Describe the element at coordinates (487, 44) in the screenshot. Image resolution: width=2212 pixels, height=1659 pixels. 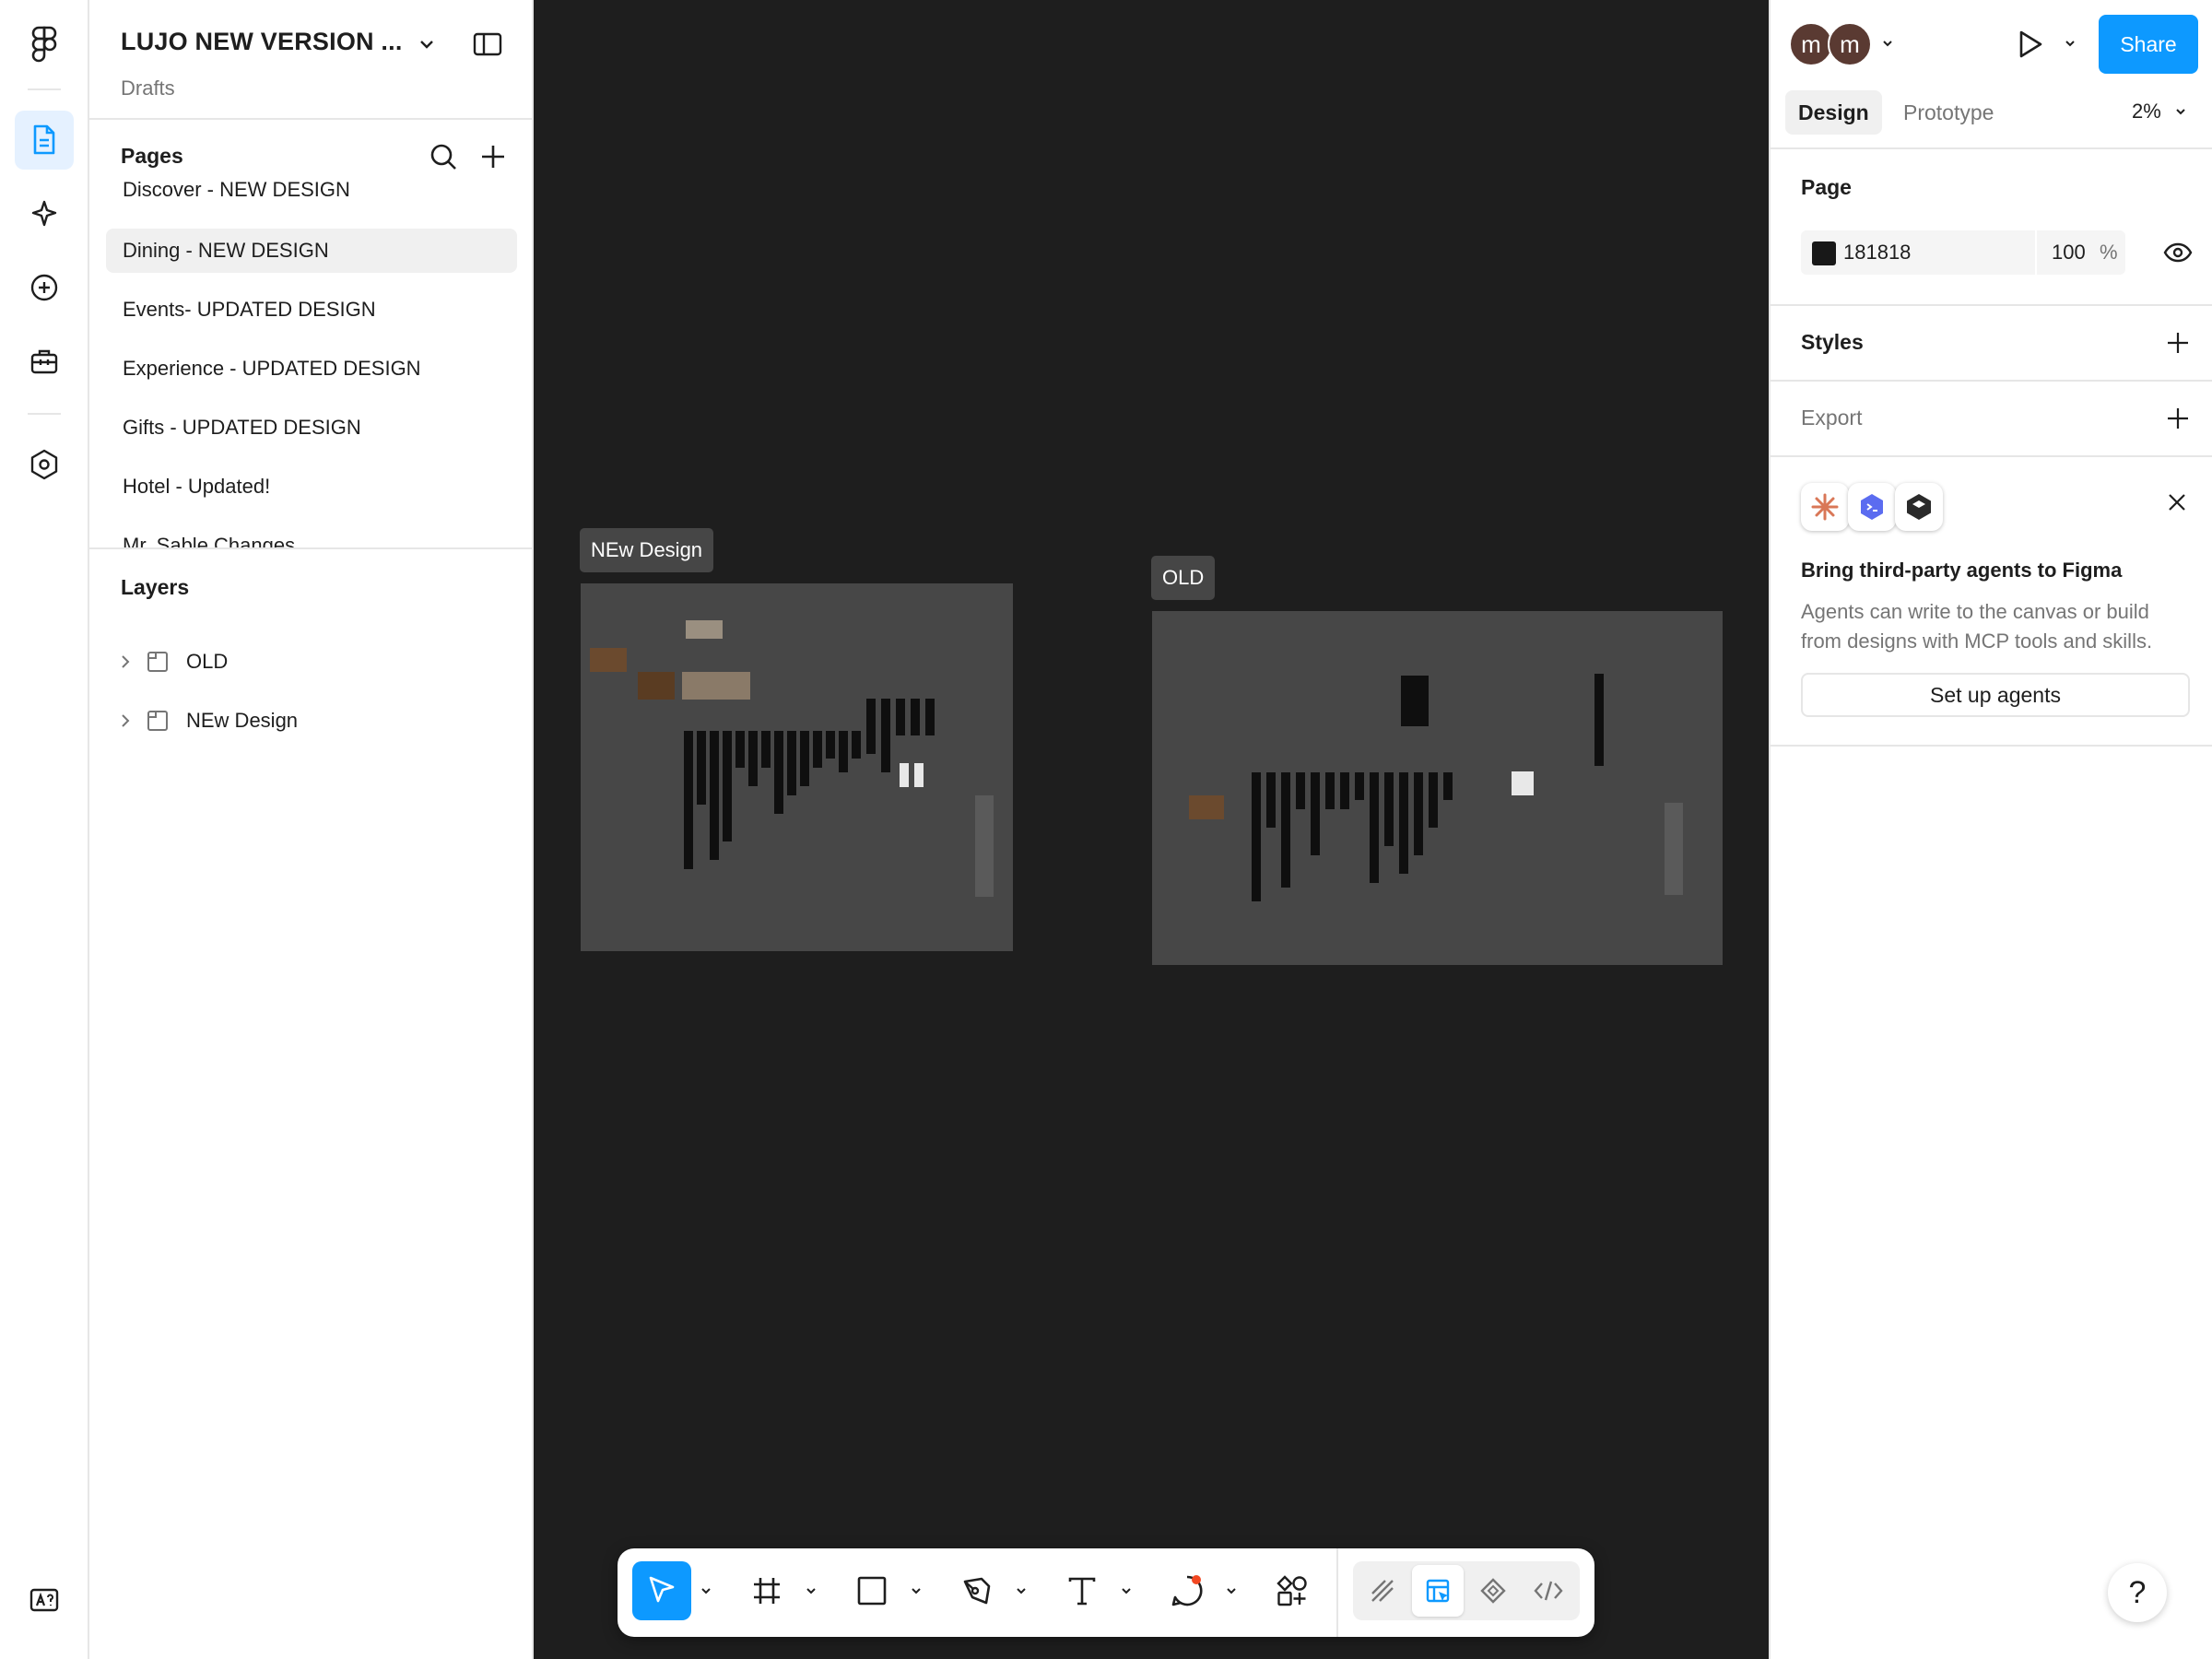
I see `toggle-sidebar-icon` at that location.